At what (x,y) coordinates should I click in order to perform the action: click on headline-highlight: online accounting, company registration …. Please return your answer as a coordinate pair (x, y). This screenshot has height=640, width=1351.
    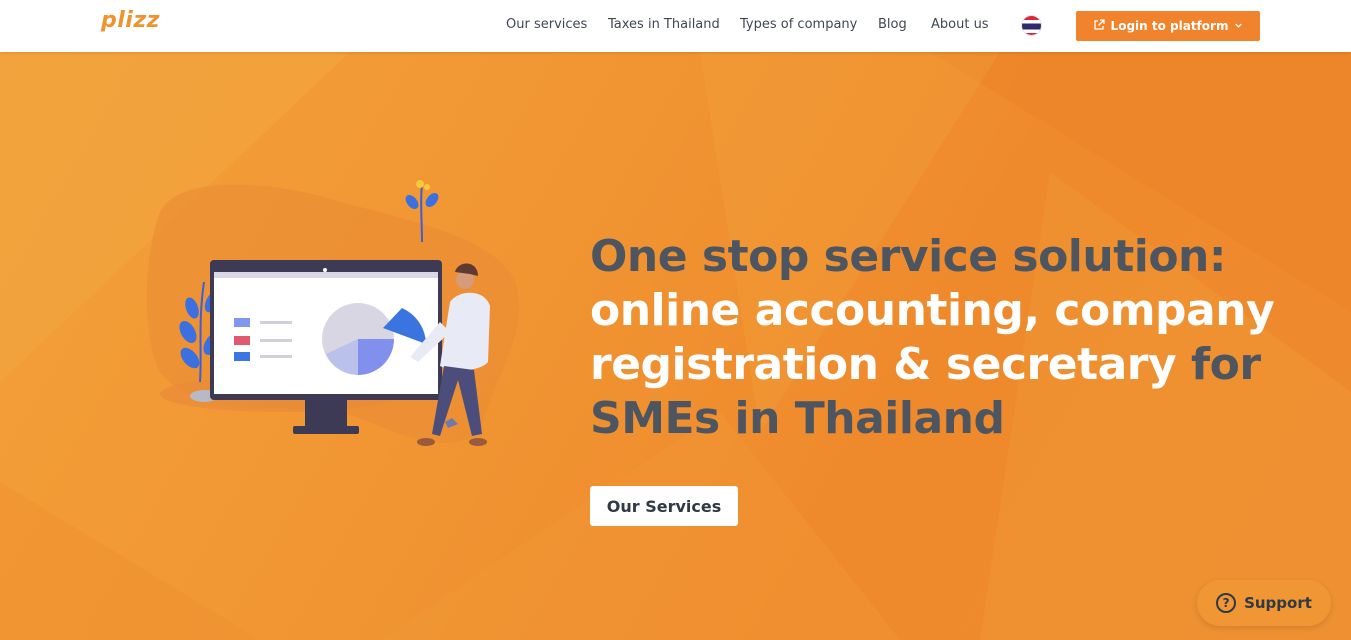
    Looking at the image, I should click on (932, 337).